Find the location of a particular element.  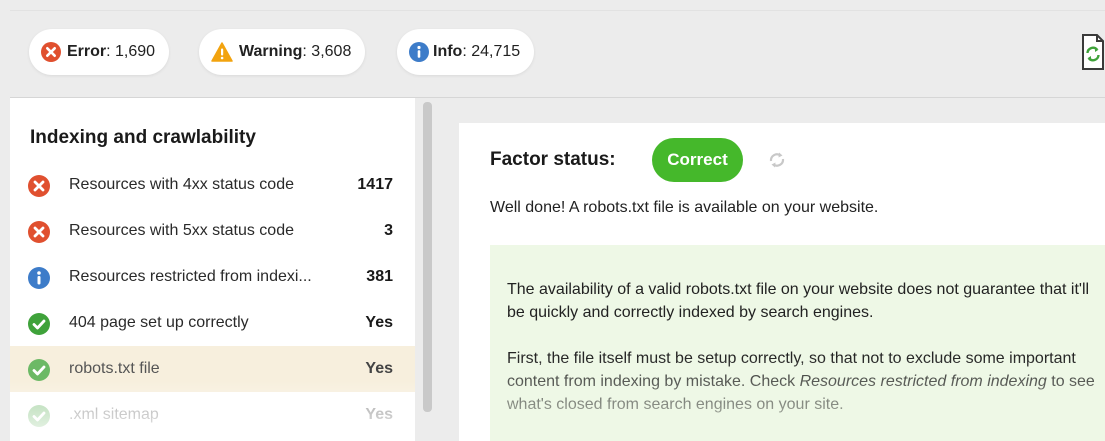

scrollbar-thumb is located at coordinates (427, 257).